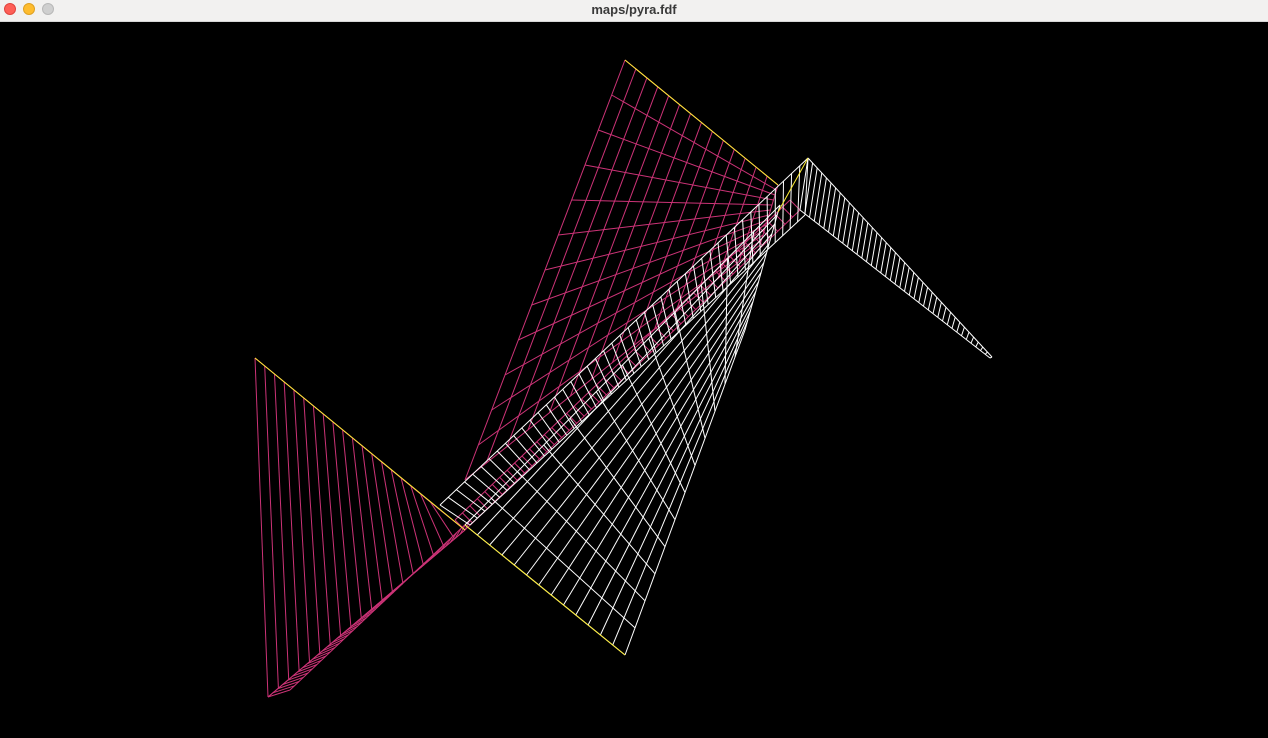  I want to click on window-title: maps/pyra.fdf, so click(634, 9).